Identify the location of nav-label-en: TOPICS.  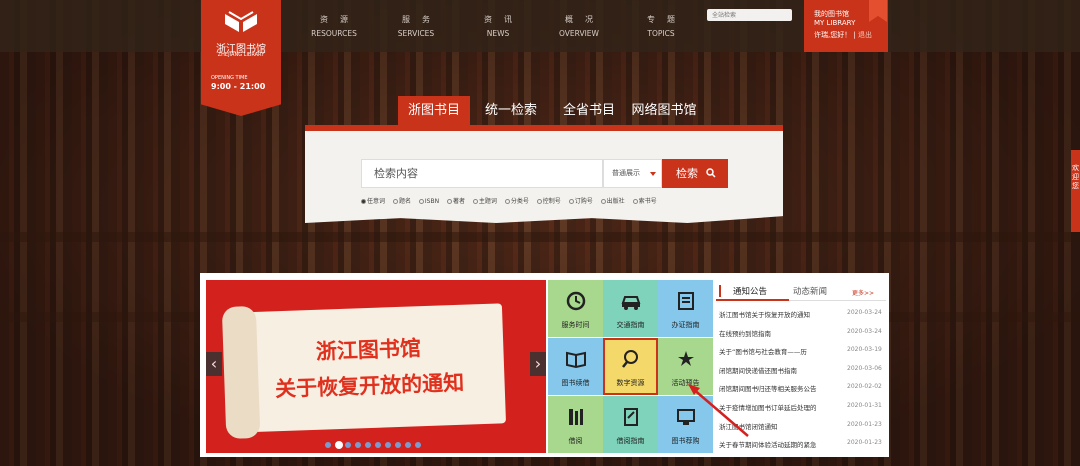
(661, 33).